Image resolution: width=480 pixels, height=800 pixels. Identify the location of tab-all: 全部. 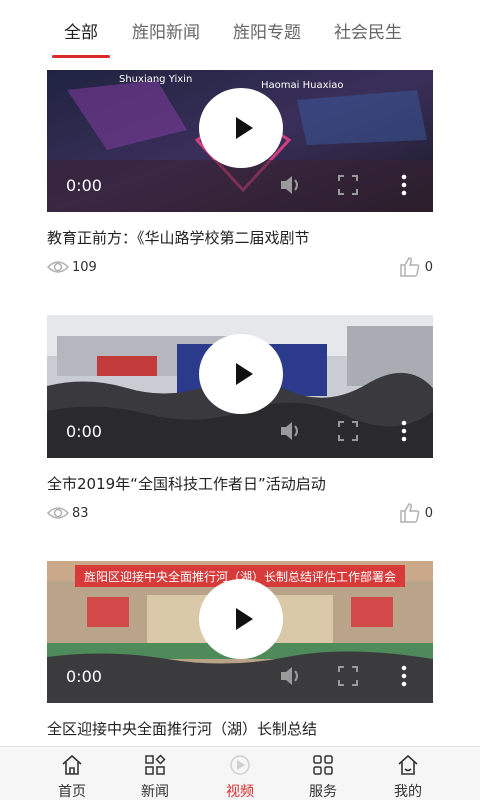
(81, 30).